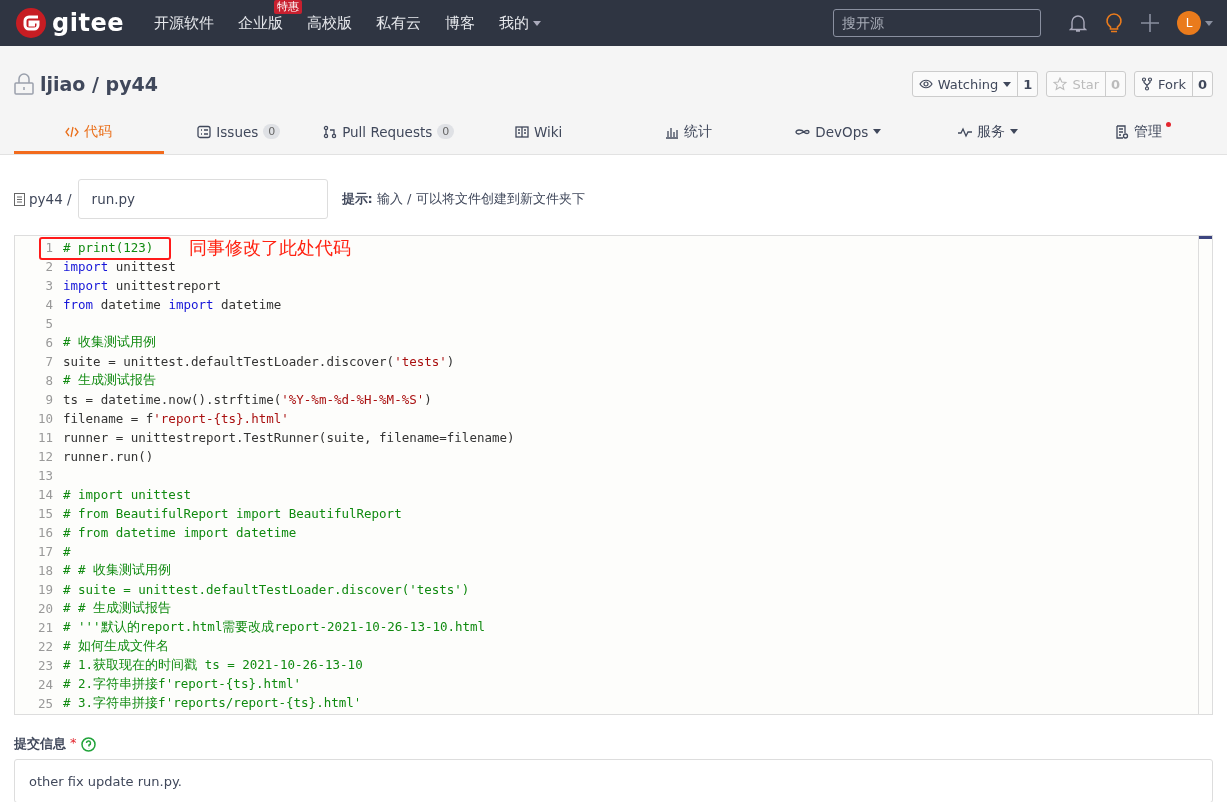 The width and height of the screenshot is (1227, 802). I want to click on annotation-text: 同事修改了此处代码, so click(270, 247).